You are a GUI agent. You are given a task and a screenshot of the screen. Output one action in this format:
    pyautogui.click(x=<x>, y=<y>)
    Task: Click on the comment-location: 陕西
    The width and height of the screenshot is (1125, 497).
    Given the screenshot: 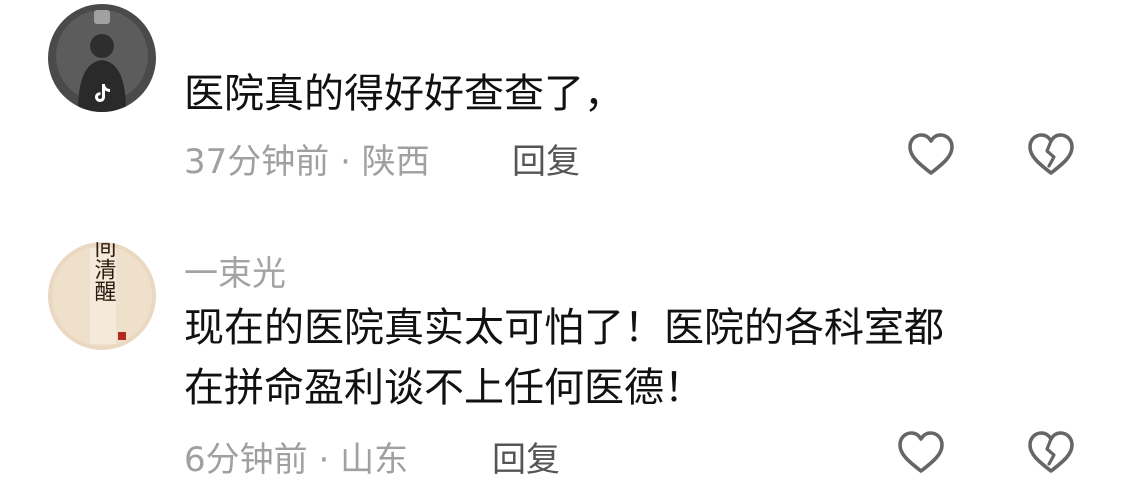 What is the action you would take?
    pyautogui.click(x=395, y=162)
    